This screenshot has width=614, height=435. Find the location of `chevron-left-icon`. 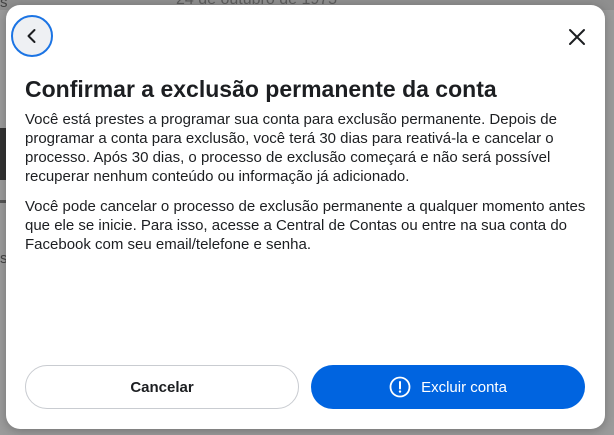

chevron-left-icon is located at coordinates (31, 36).